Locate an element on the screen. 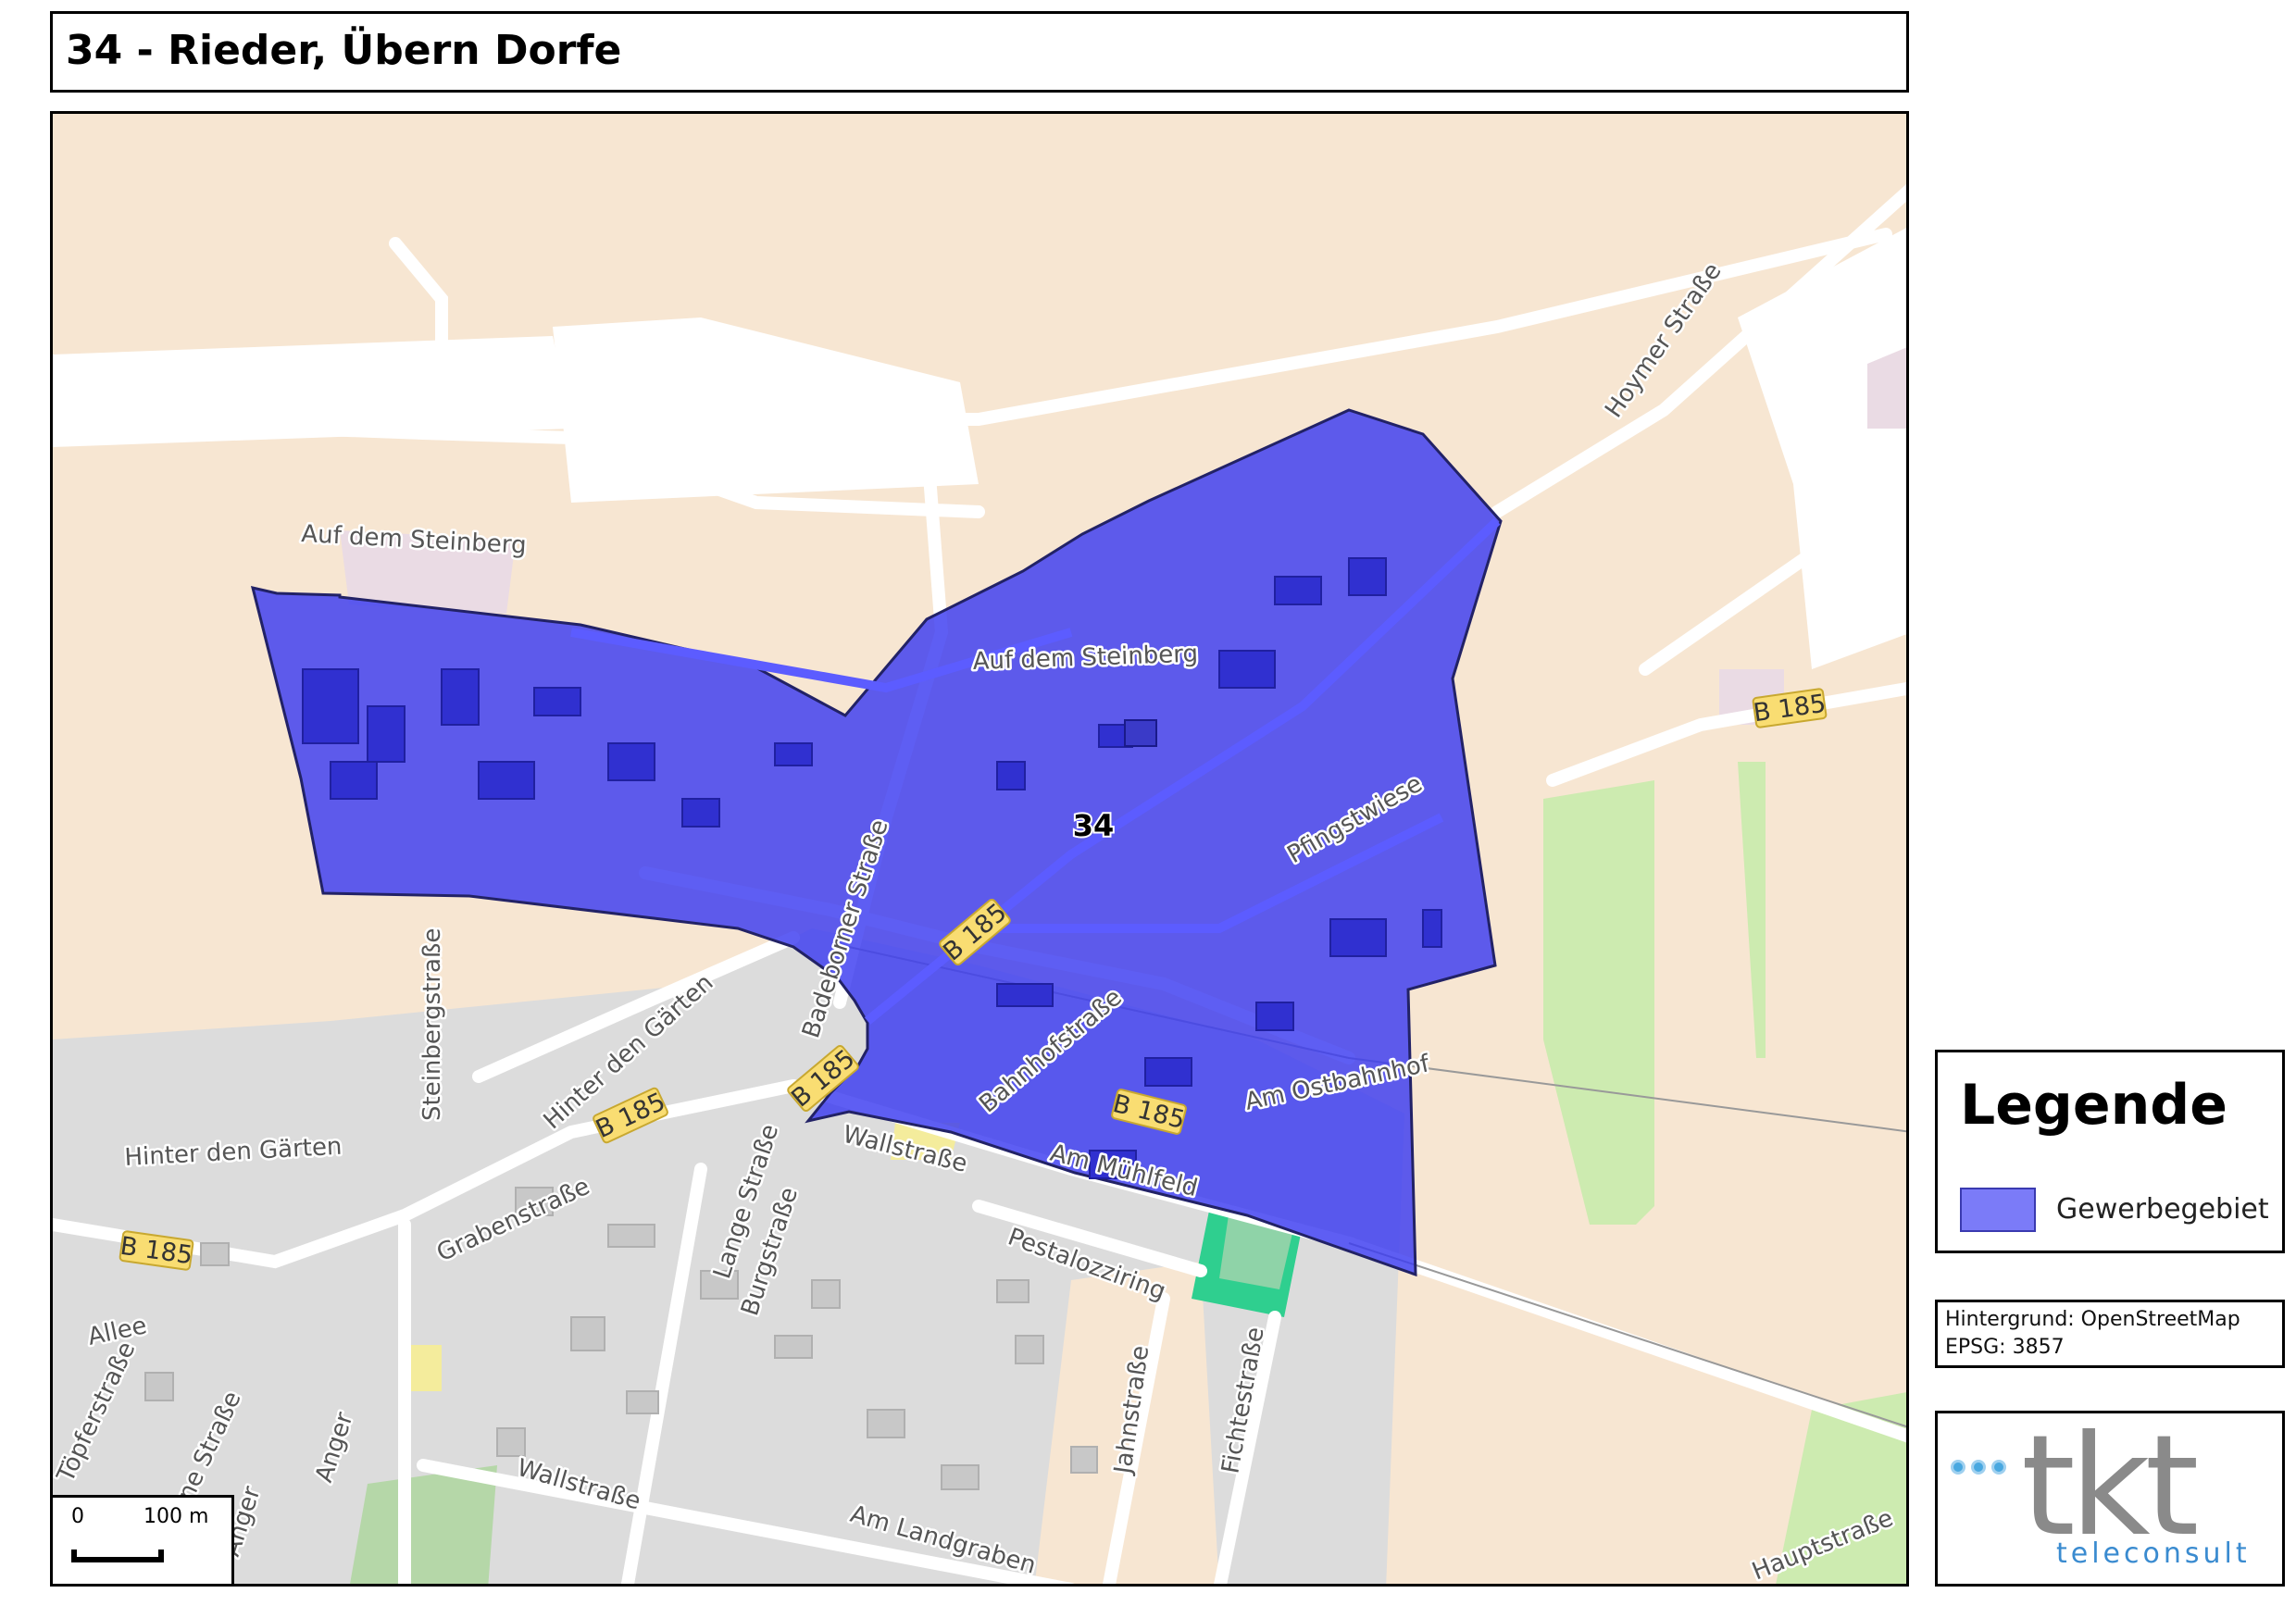 This screenshot has height=1618, width=2296. company-logo-box: tkt teleconsult is located at coordinates (2110, 1499).